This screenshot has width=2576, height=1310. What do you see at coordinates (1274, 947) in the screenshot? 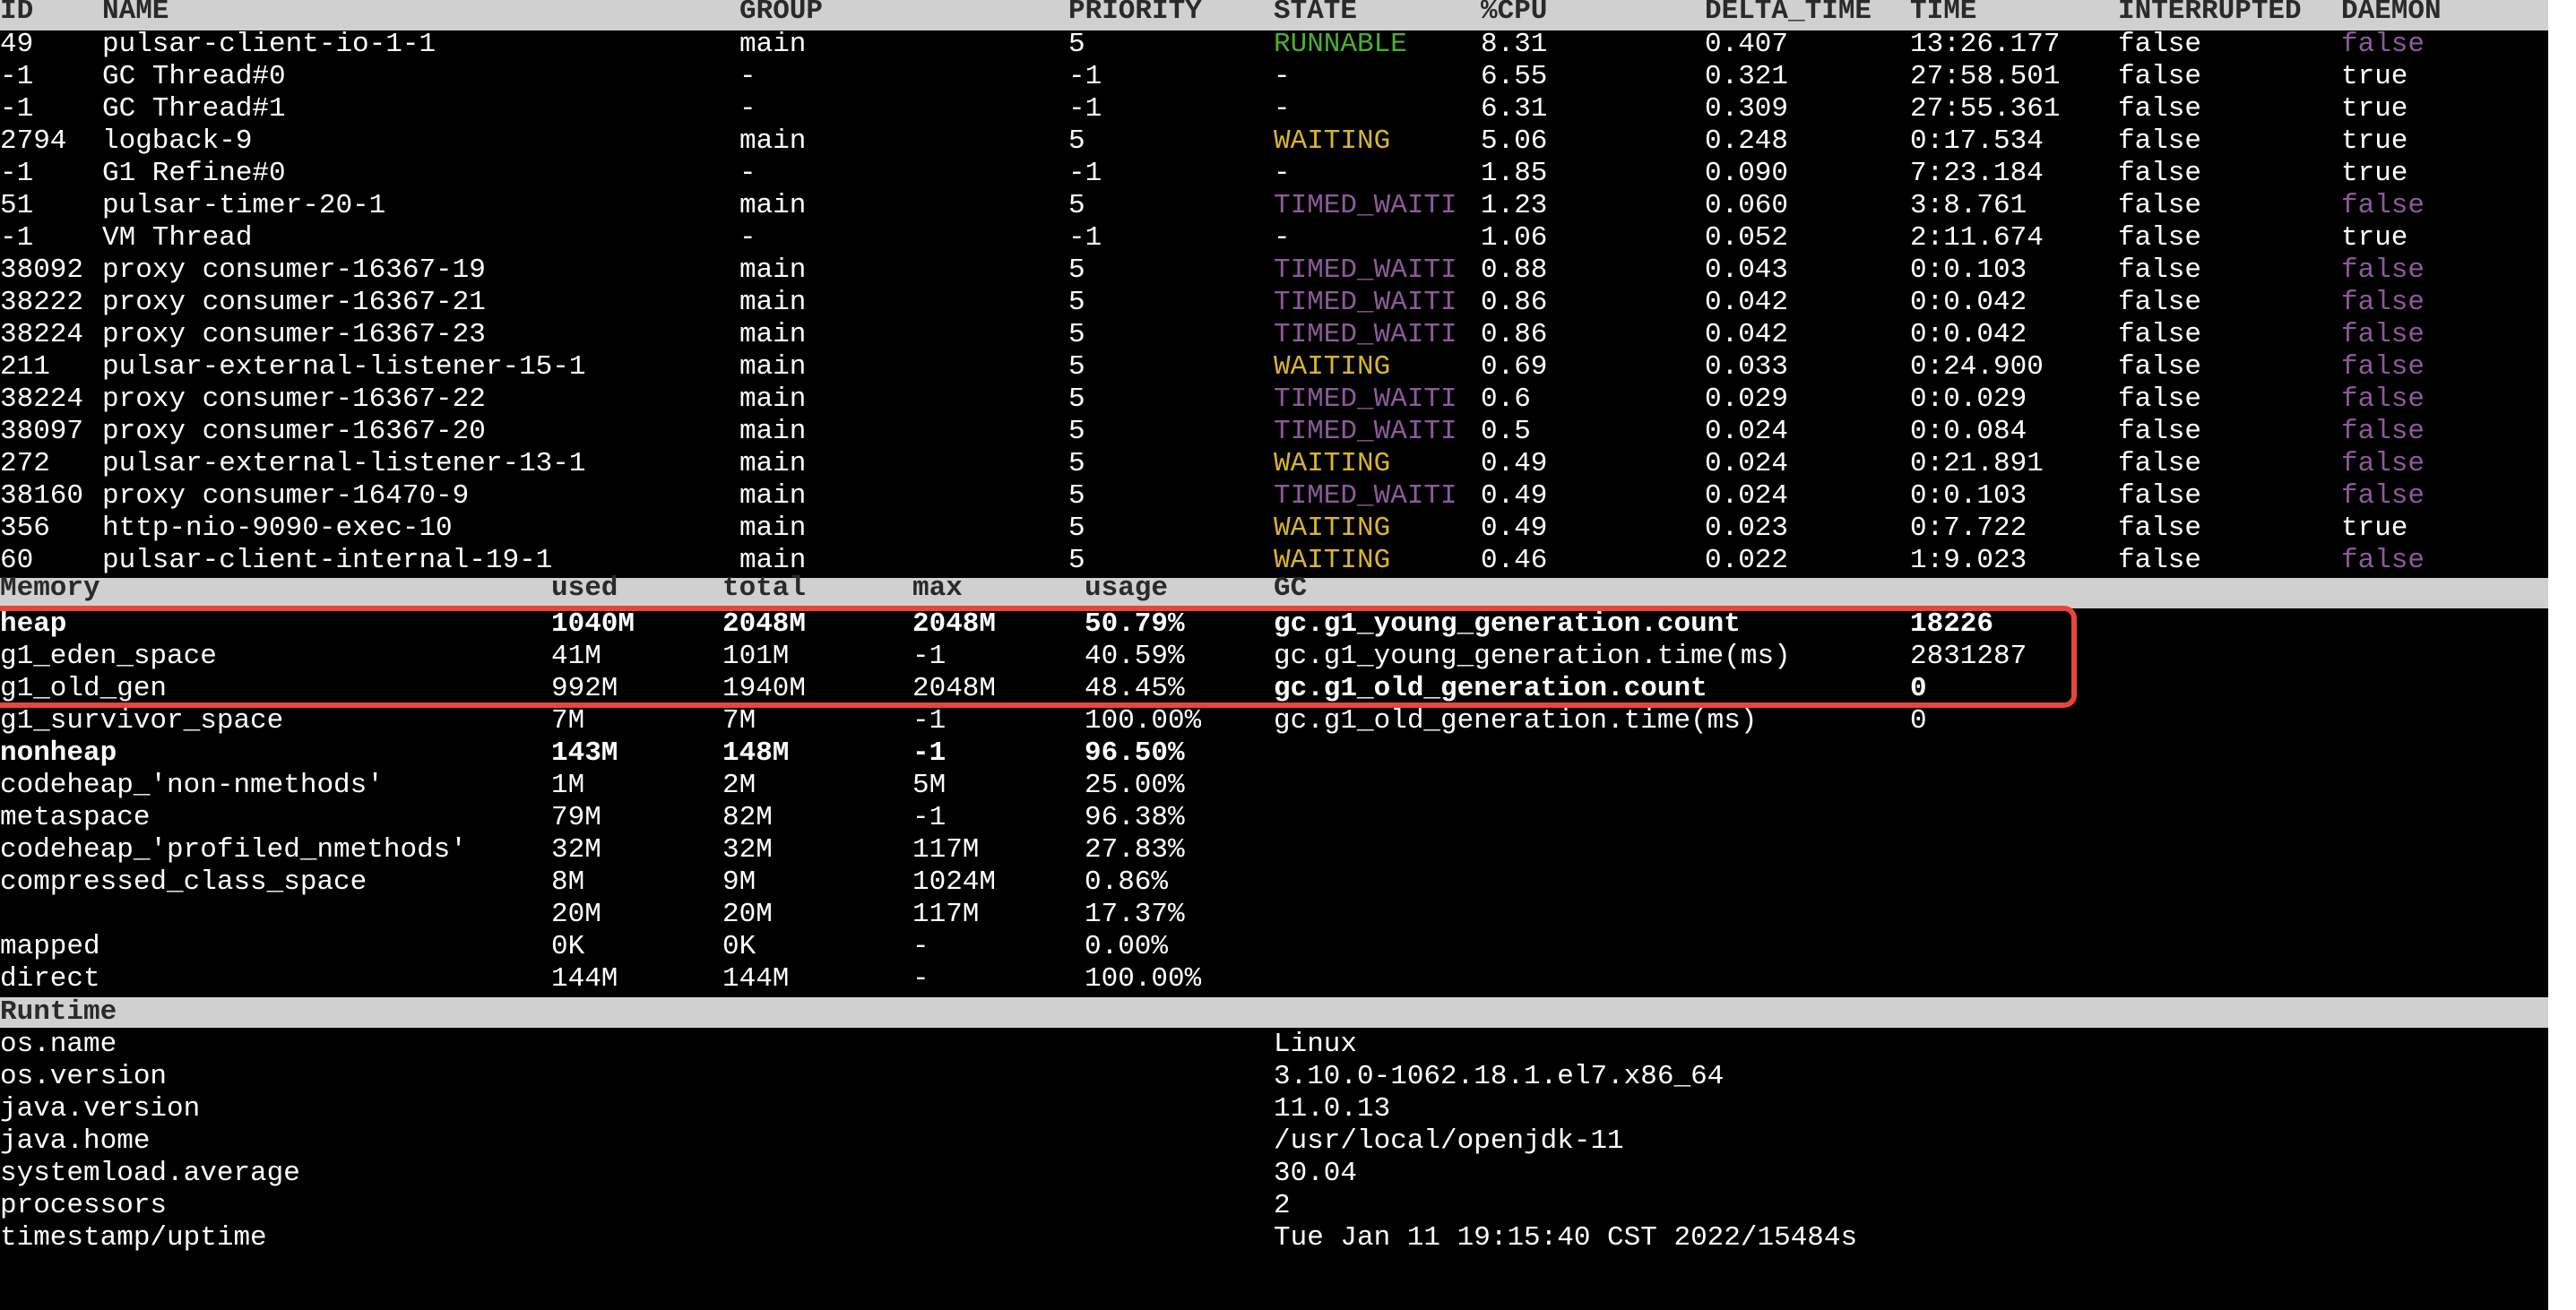
I see `memory-row: mapped 0K 0K - 0.00%` at bounding box center [1274, 947].